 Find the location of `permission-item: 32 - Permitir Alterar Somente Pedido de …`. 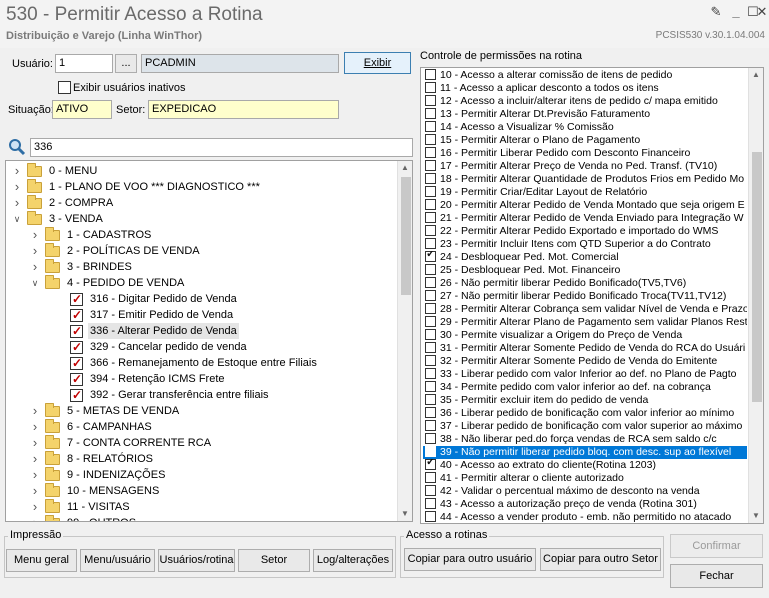

permission-item: 32 - Permitir Alterar Somente Pedido de … is located at coordinates (585, 361).